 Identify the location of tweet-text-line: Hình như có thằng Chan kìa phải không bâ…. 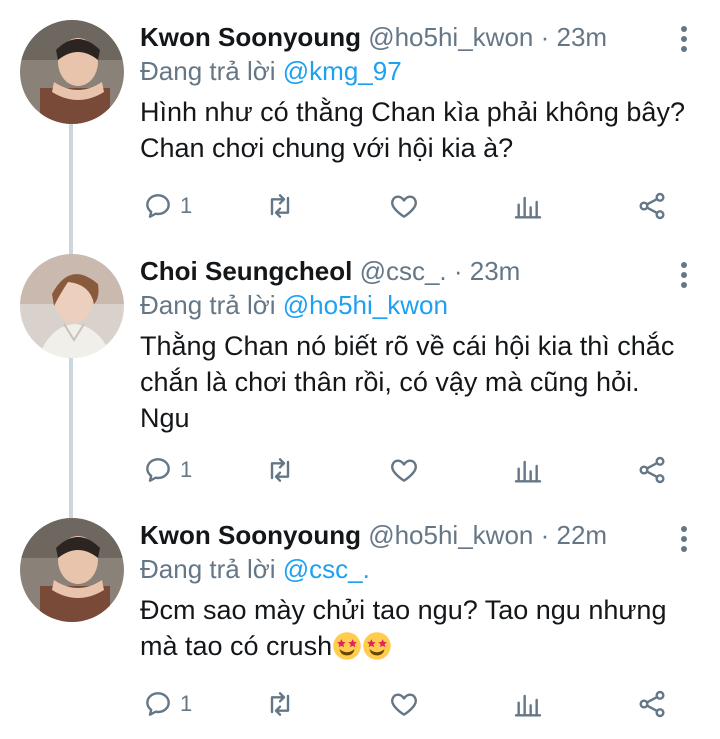
(412, 112).